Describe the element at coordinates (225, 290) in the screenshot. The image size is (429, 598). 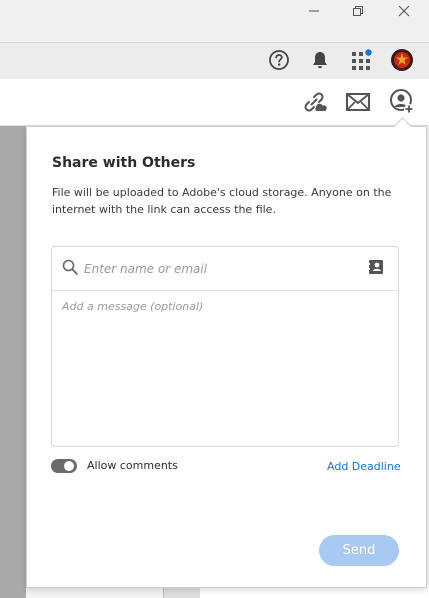
I see `input-divider` at that location.